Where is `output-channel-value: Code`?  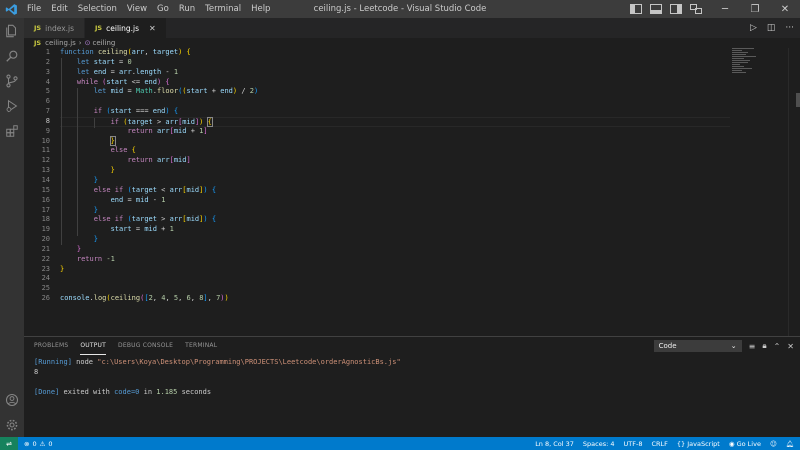 output-channel-value: Code is located at coordinates (667, 346).